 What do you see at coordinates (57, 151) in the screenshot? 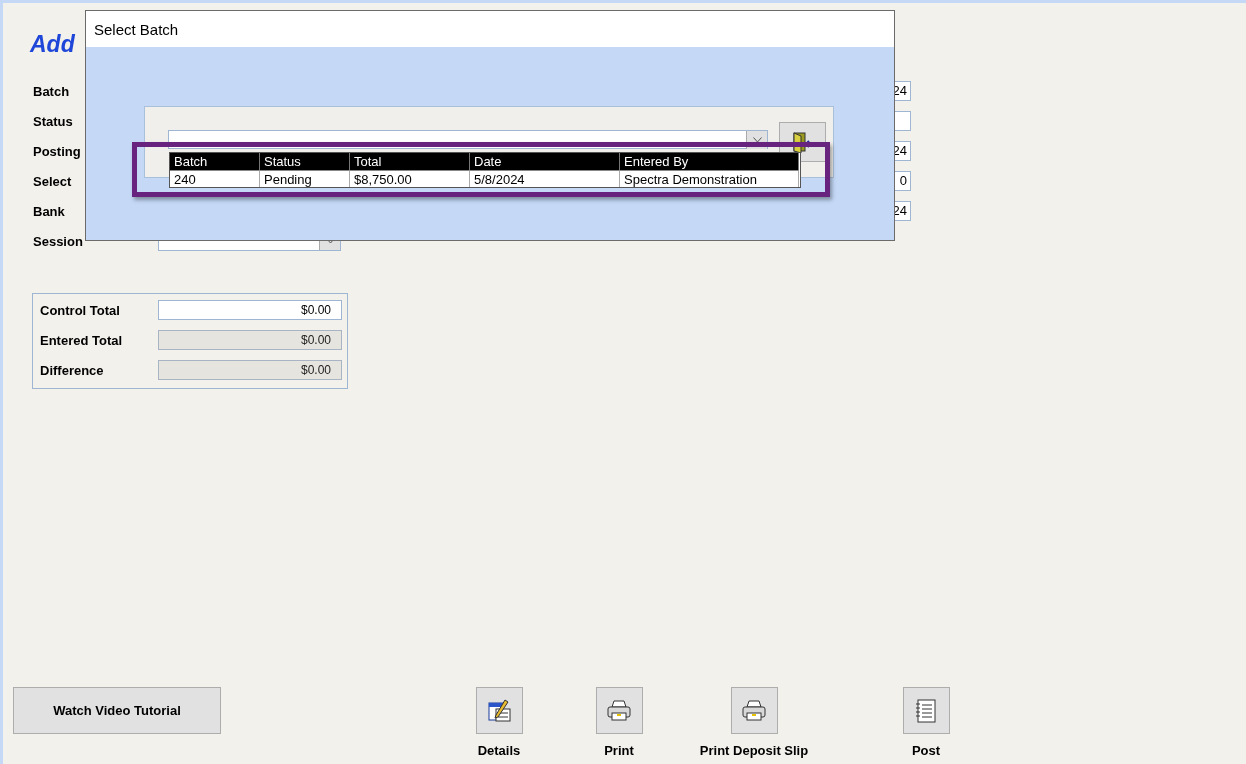
I see `field-label: Posting` at bounding box center [57, 151].